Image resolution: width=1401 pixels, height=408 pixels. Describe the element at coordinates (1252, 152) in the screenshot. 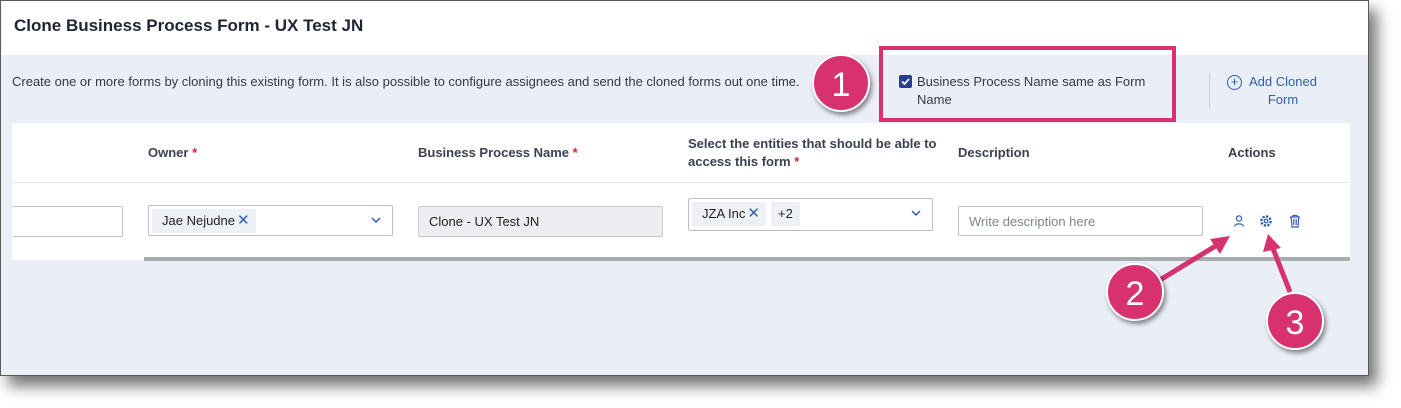

I see `header-actions: Actions` at that location.